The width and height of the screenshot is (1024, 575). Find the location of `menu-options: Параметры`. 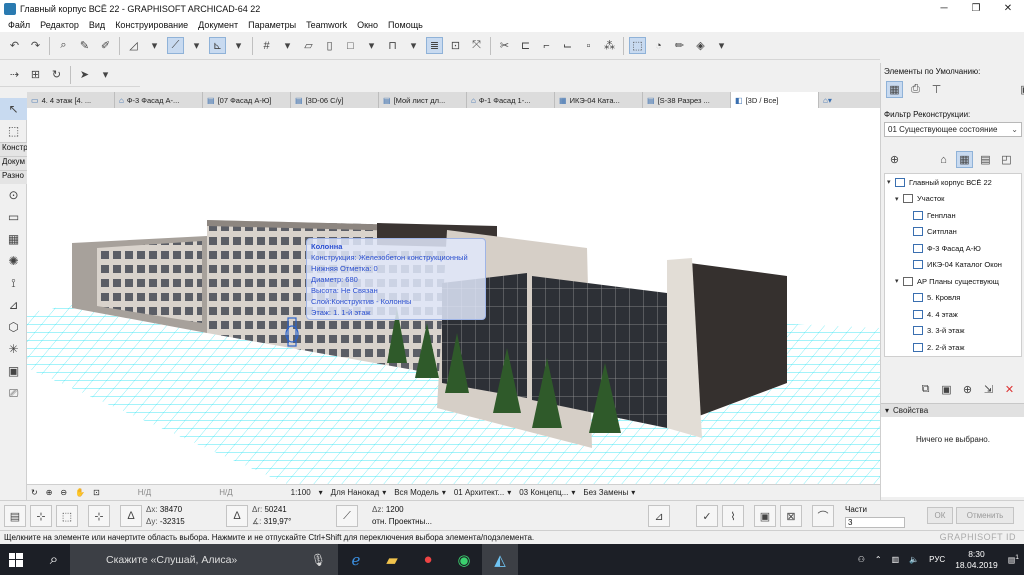

menu-options: Параметры is located at coordinates (272, 25).